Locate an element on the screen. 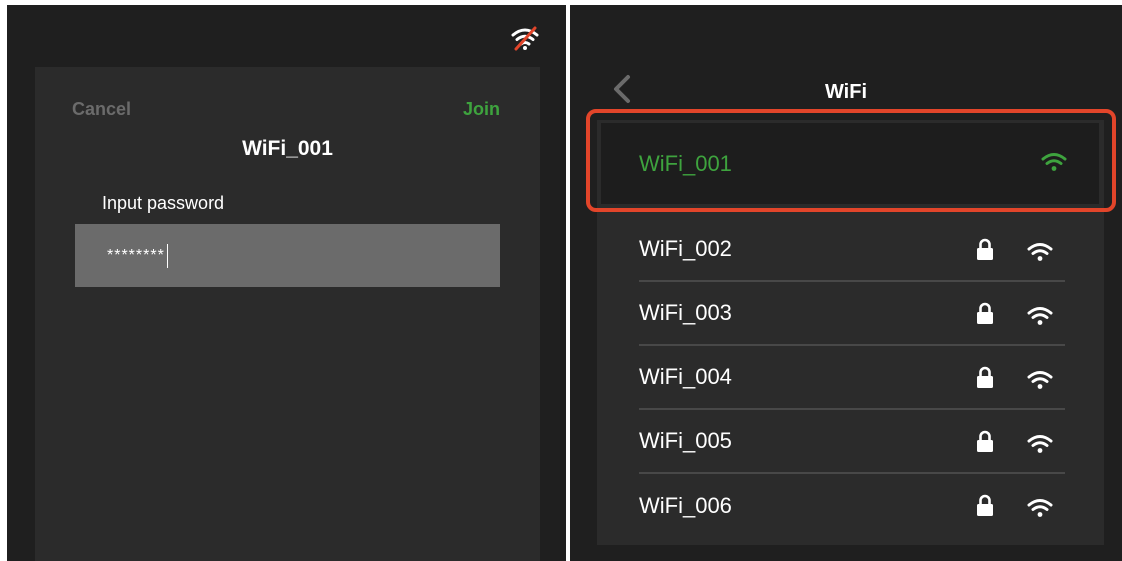 This screenshot has width=1122, height=561. network-item-wifi-004: WiFi_004 is located at coordinates (852, 378).